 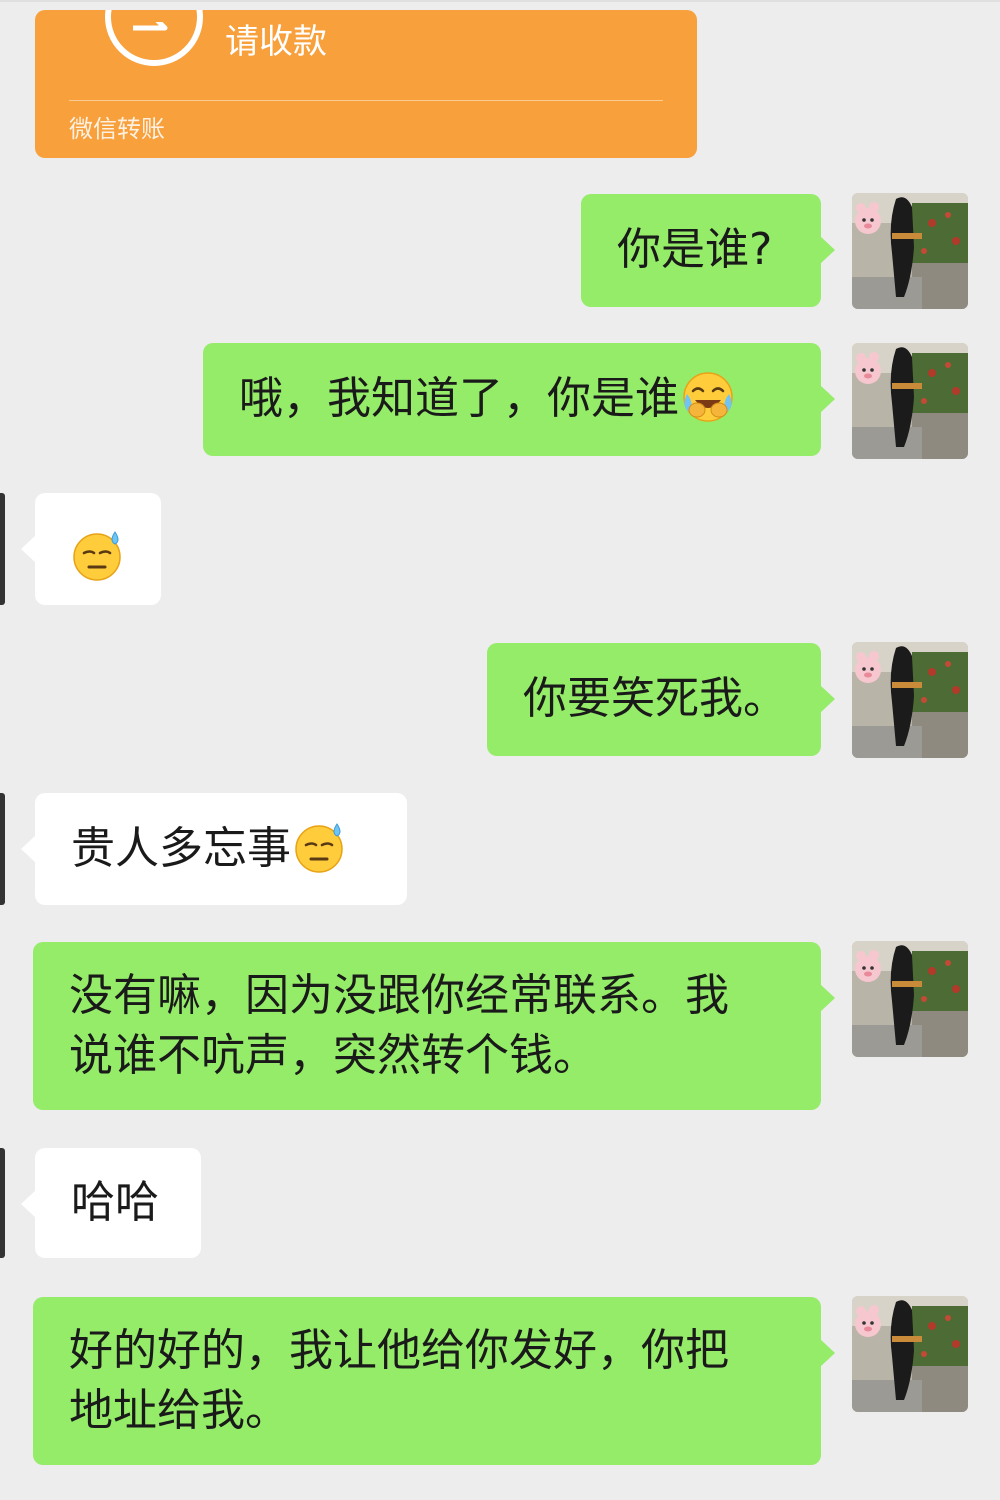 I want to click on message-text-line-1: 好的好的，我让他给你发好，你把, so click(x=399, y=1350).